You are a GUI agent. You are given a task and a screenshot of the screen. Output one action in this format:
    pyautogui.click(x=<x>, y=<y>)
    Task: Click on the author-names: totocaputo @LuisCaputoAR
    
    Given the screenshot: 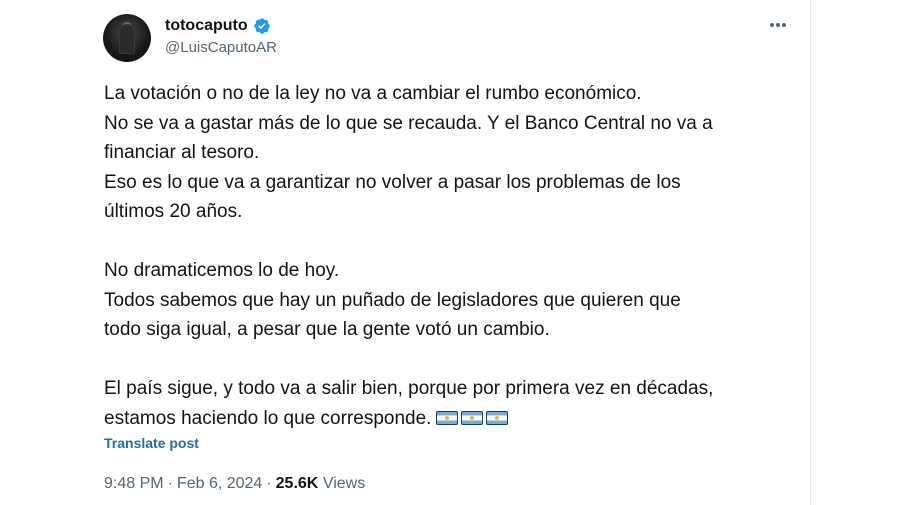 What is the action you would take?
    pyautogui.click(x=221, y=37)
    